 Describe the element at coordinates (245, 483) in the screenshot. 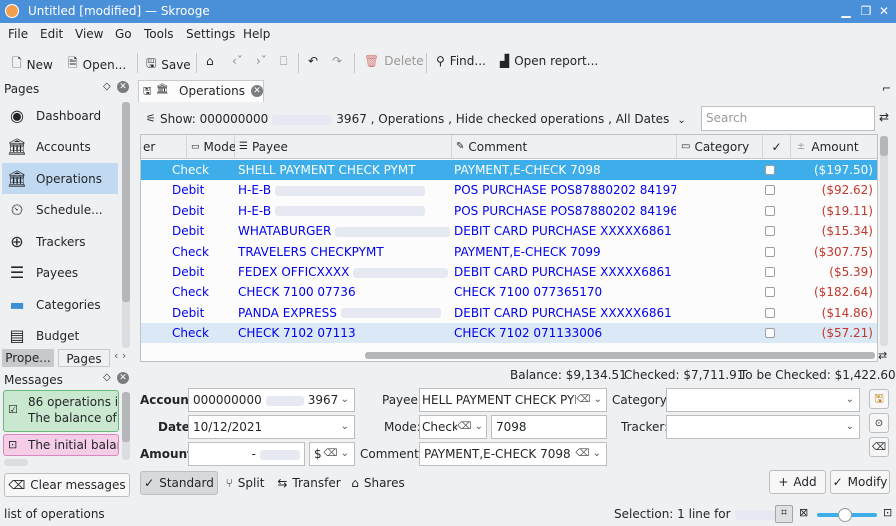

I see `split-tab: ⑂ Split` at that location.